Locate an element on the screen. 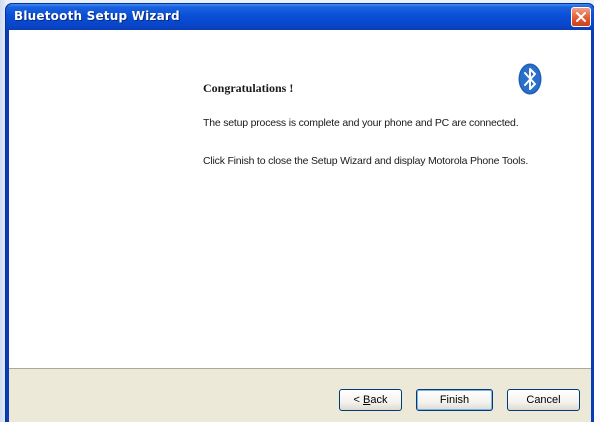 The width and height of the screenshot is (594, 422). window-title: Bluetooth Setup Wizard is located at coordinates (97, 16).